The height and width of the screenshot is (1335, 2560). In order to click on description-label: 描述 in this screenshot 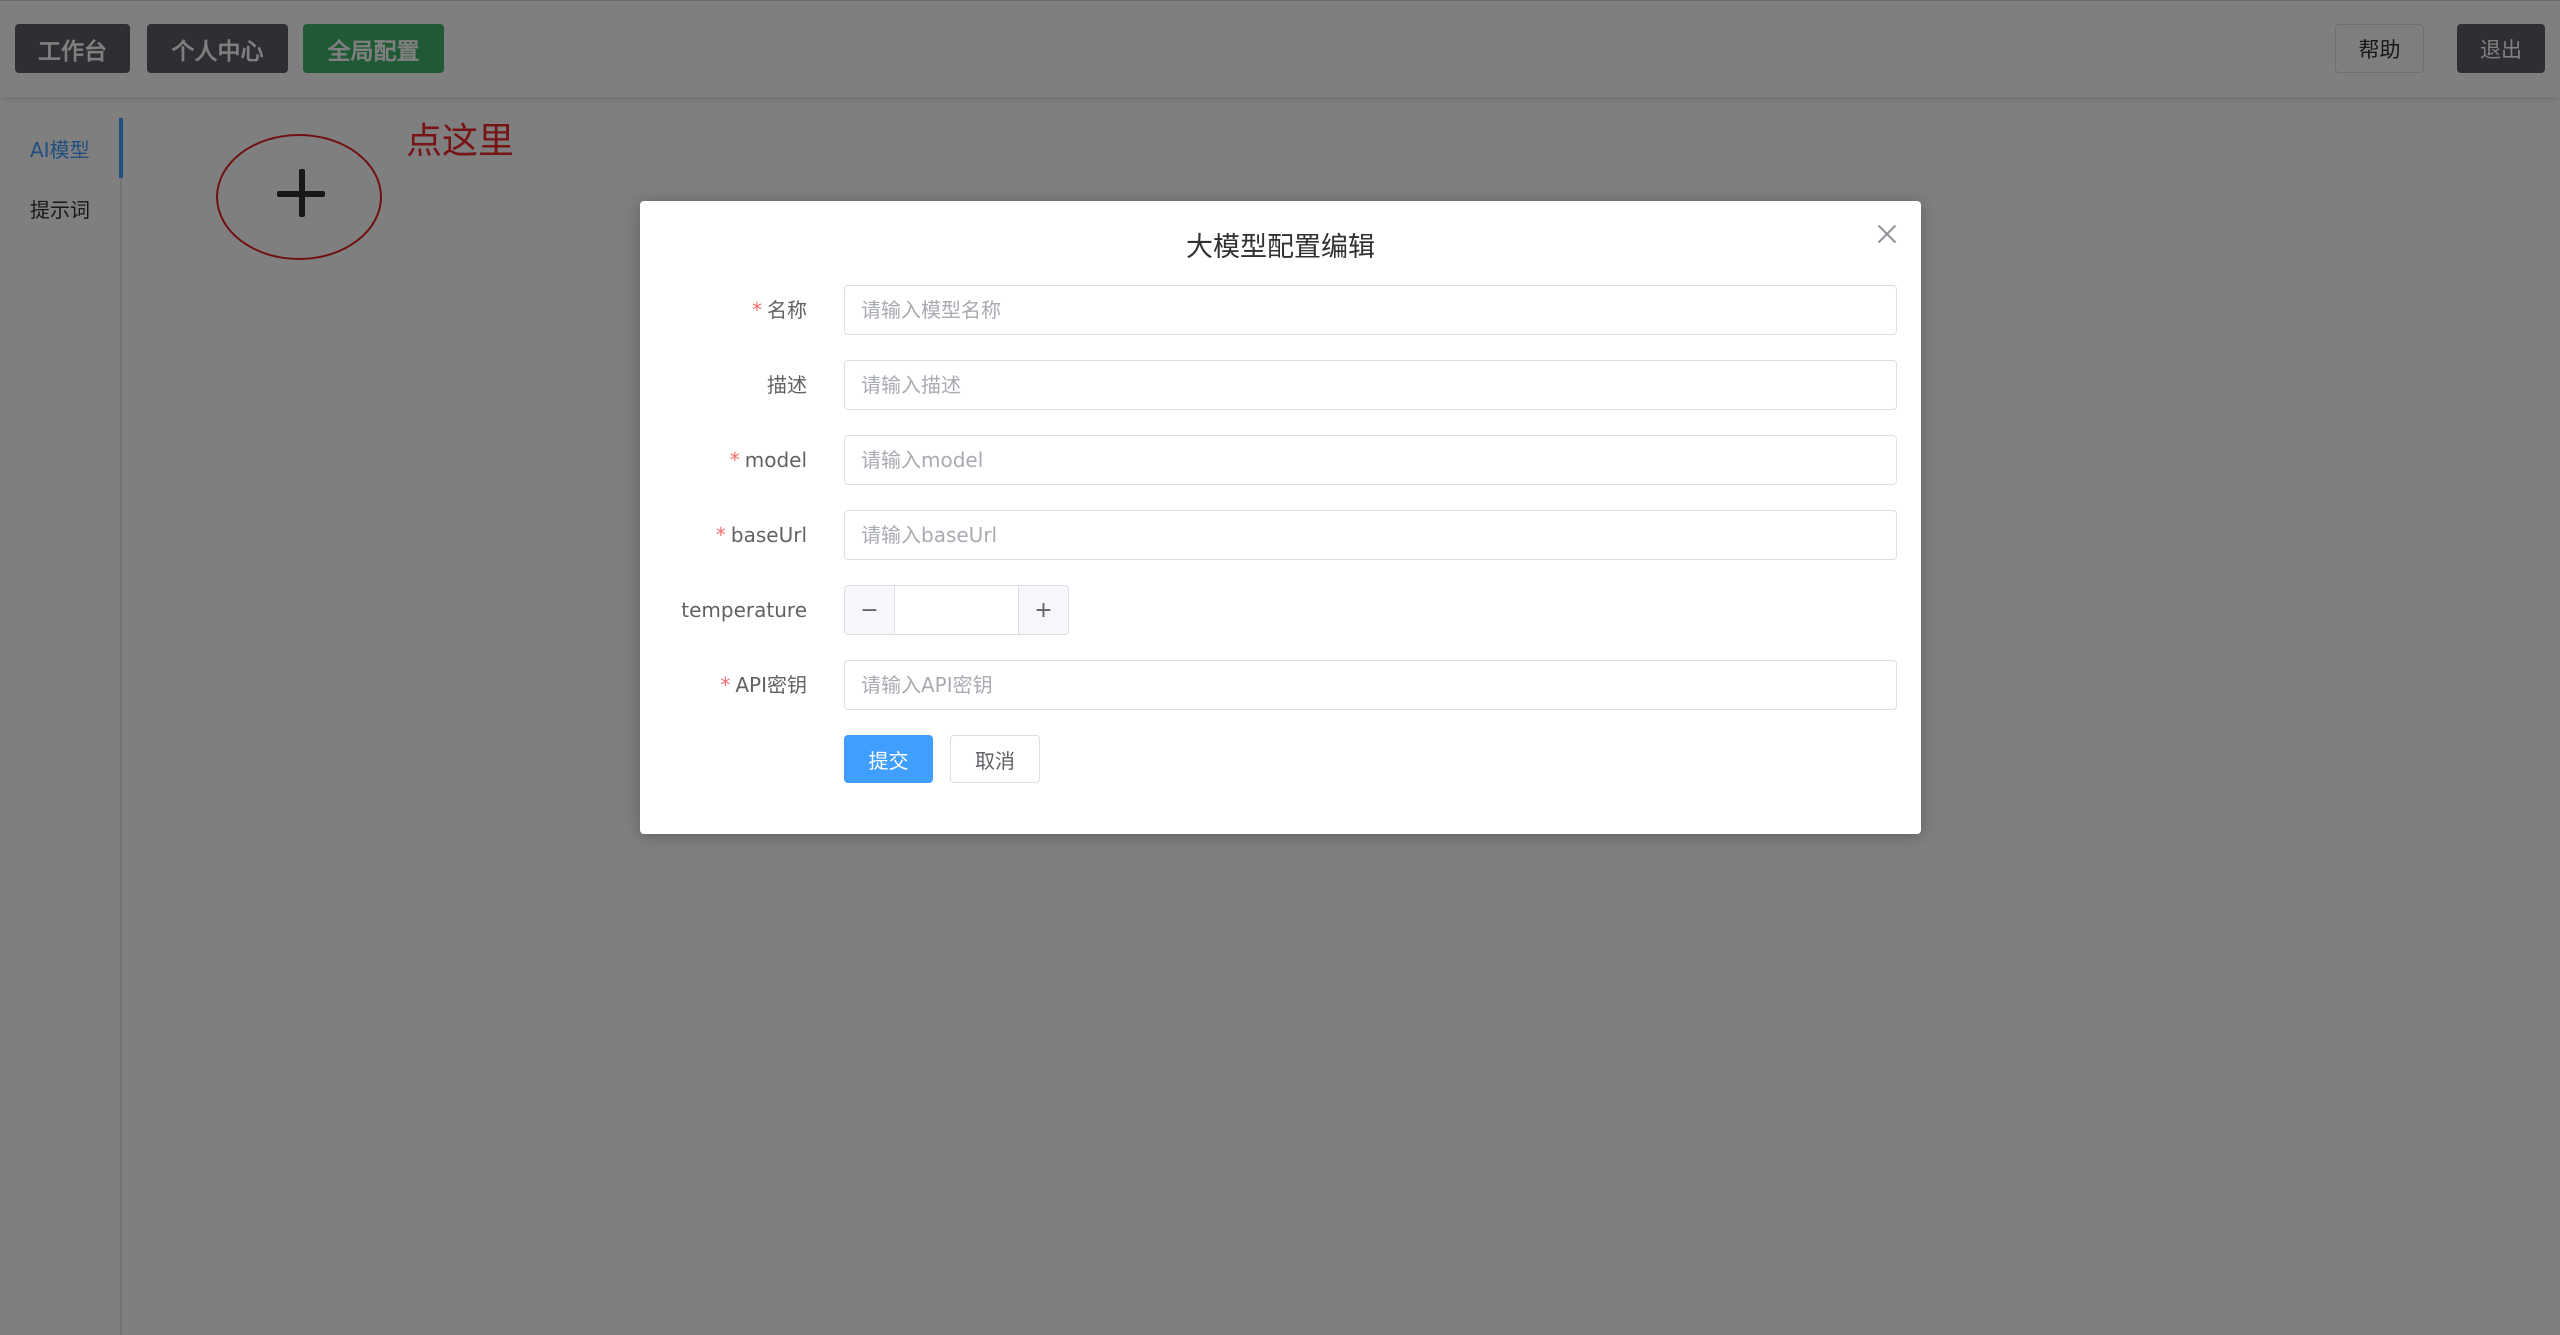, I will do `click(787, 385)`.